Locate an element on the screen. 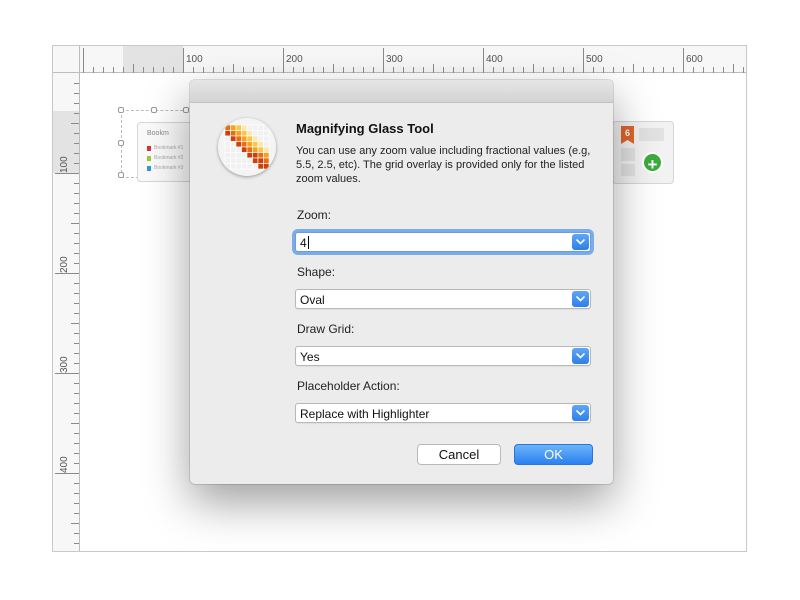 The height and width of the screenshot is (600, 800). grid-widget: 6 + is located at coordinates (643, 152).